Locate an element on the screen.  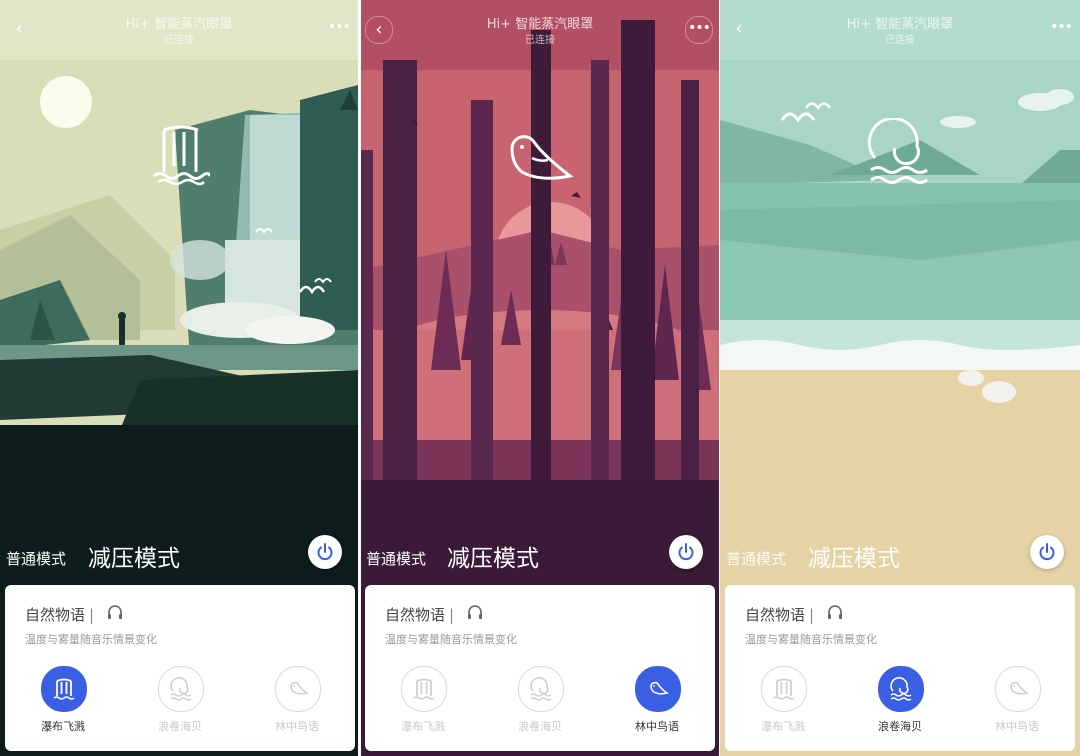
waterfall-scene-icon is located at coordinates (181, 155).